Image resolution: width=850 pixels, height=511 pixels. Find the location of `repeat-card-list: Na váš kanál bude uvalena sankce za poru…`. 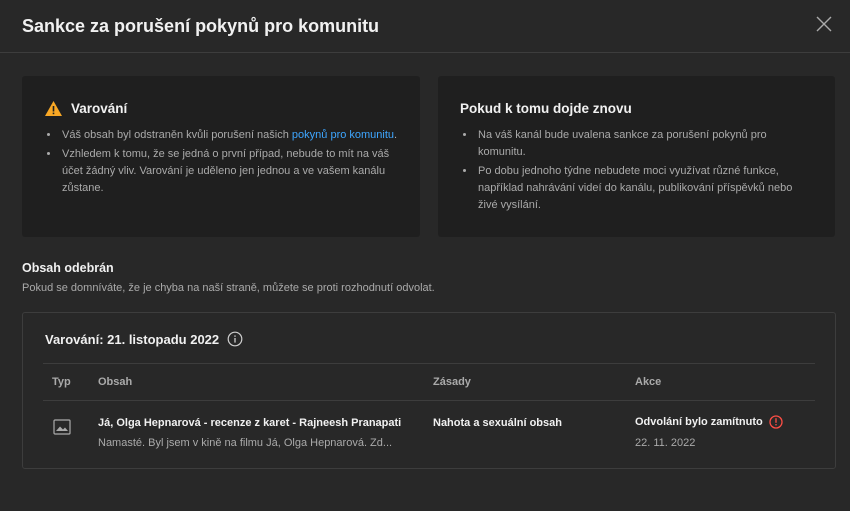

repeat-card-list: Na váš kanál bude uvalena sankce za poru… is located at coordinates (636, 170).